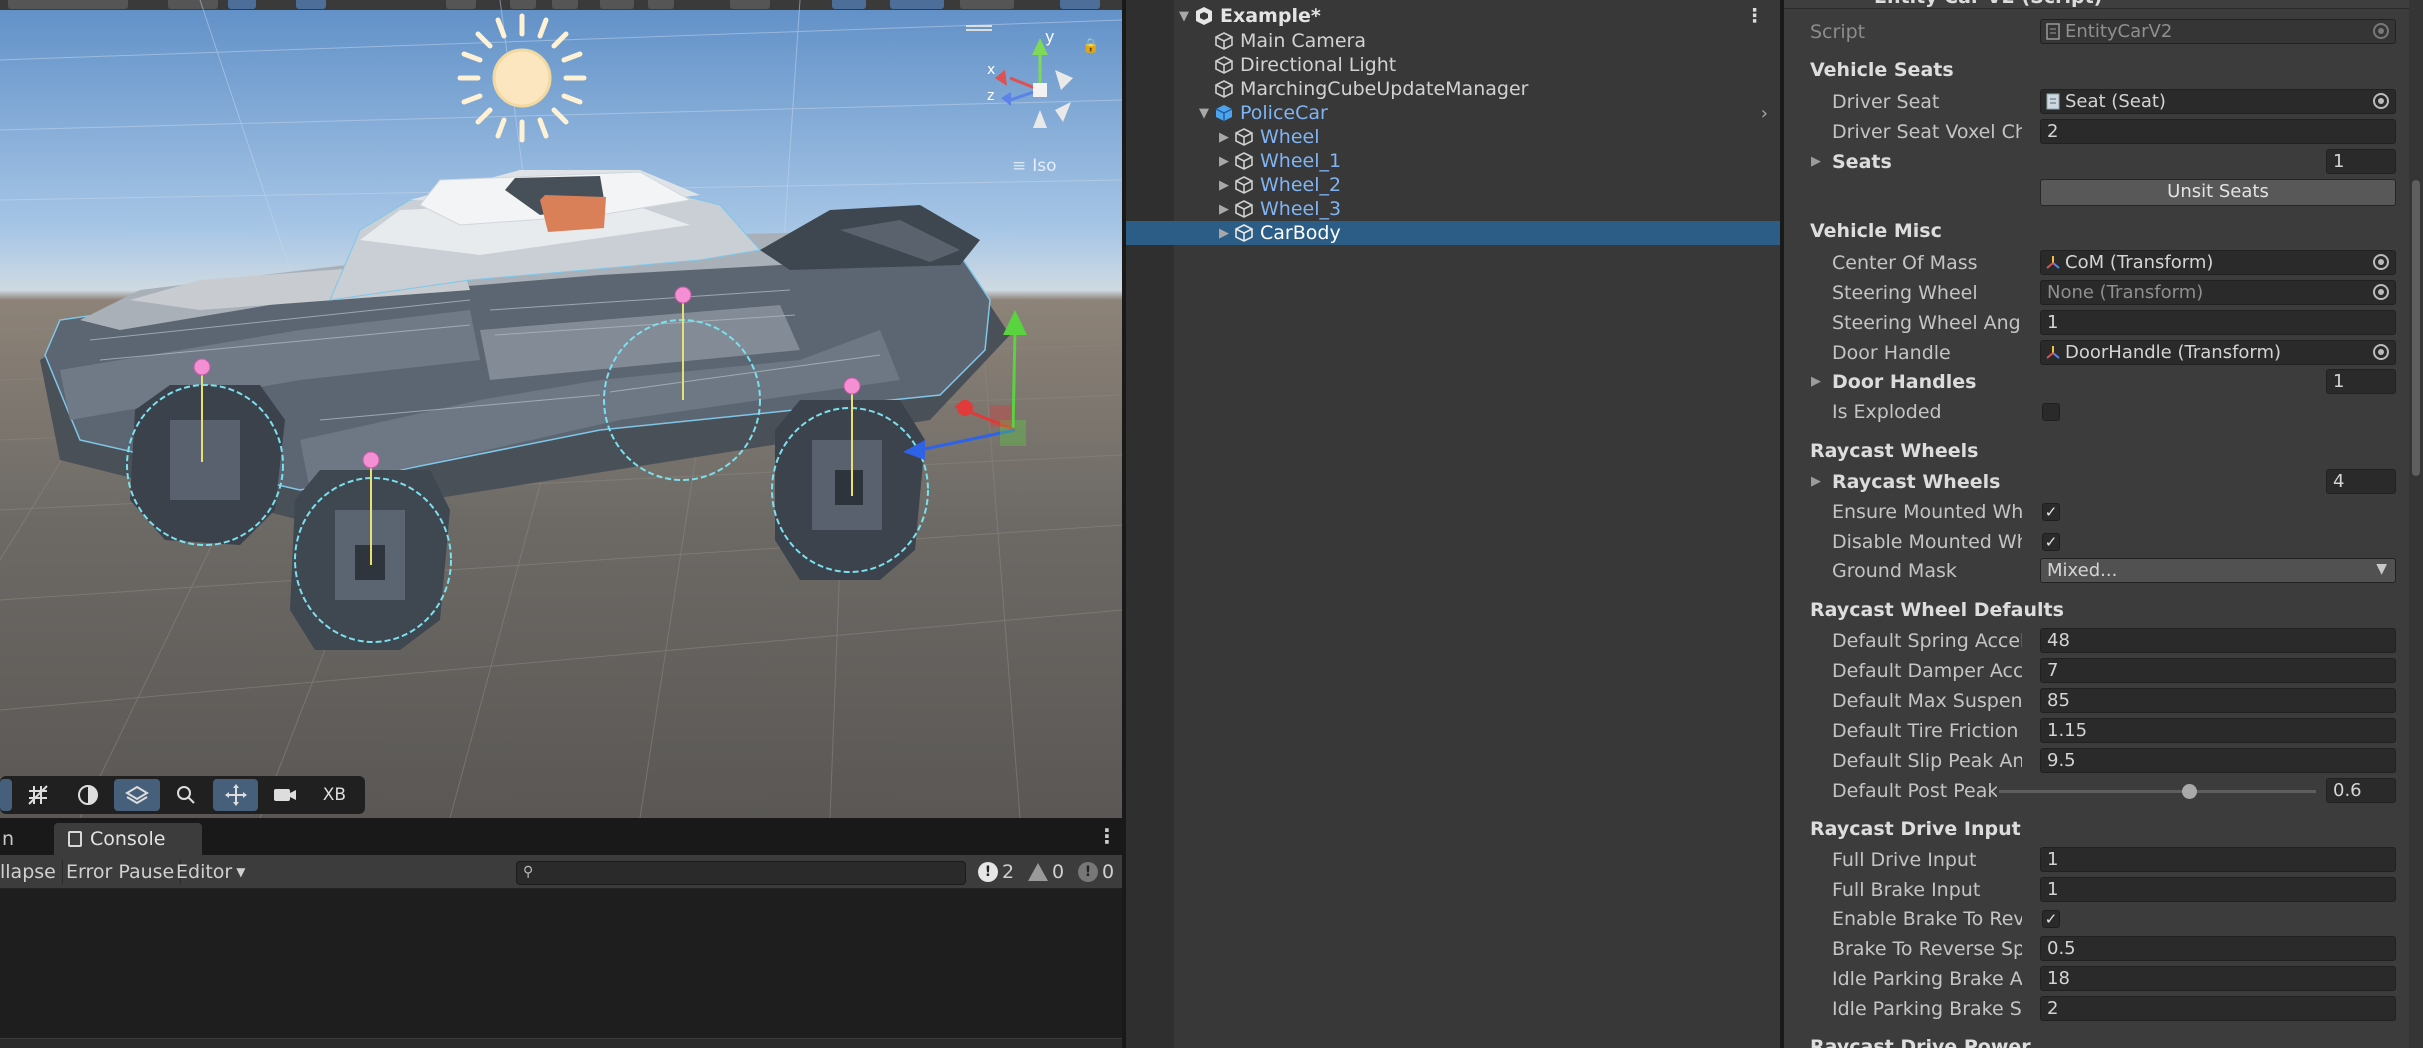 The width and height of the screenshot is (2423, 1048). I want to click on directional-light-icon, so click(522, 78).